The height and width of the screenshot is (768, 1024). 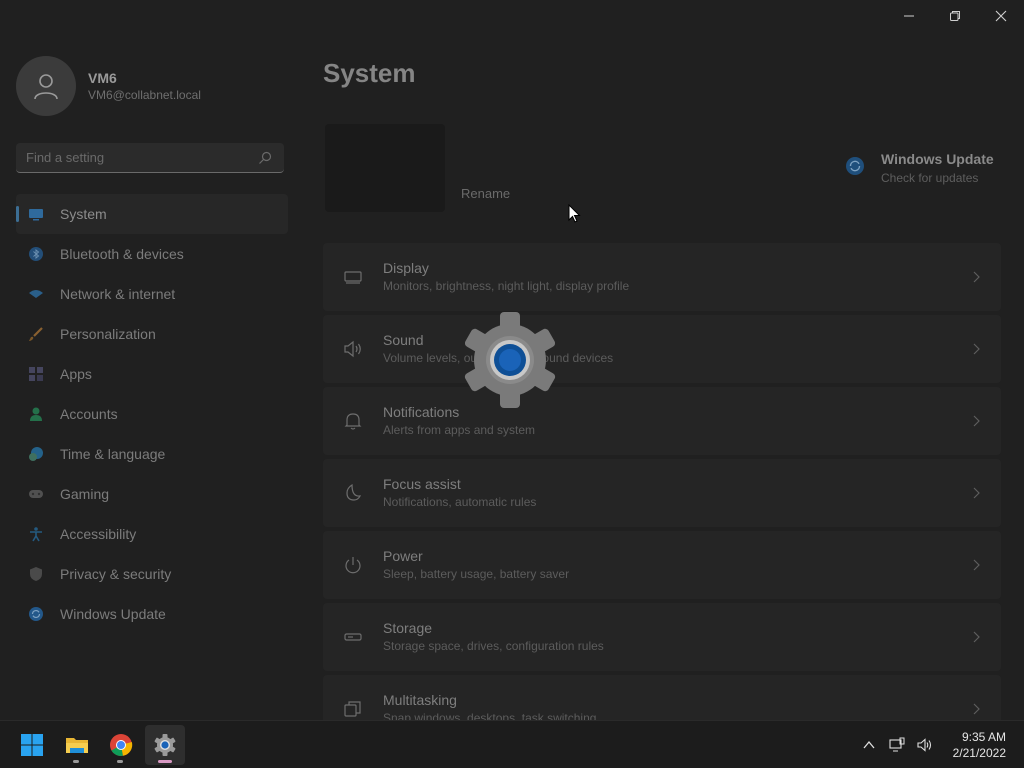 What do you see at coordinates (152, 534) in the screenshot?
I see `sidebar-item-accessibility: Accessibility` at bounding box center [152, 534].